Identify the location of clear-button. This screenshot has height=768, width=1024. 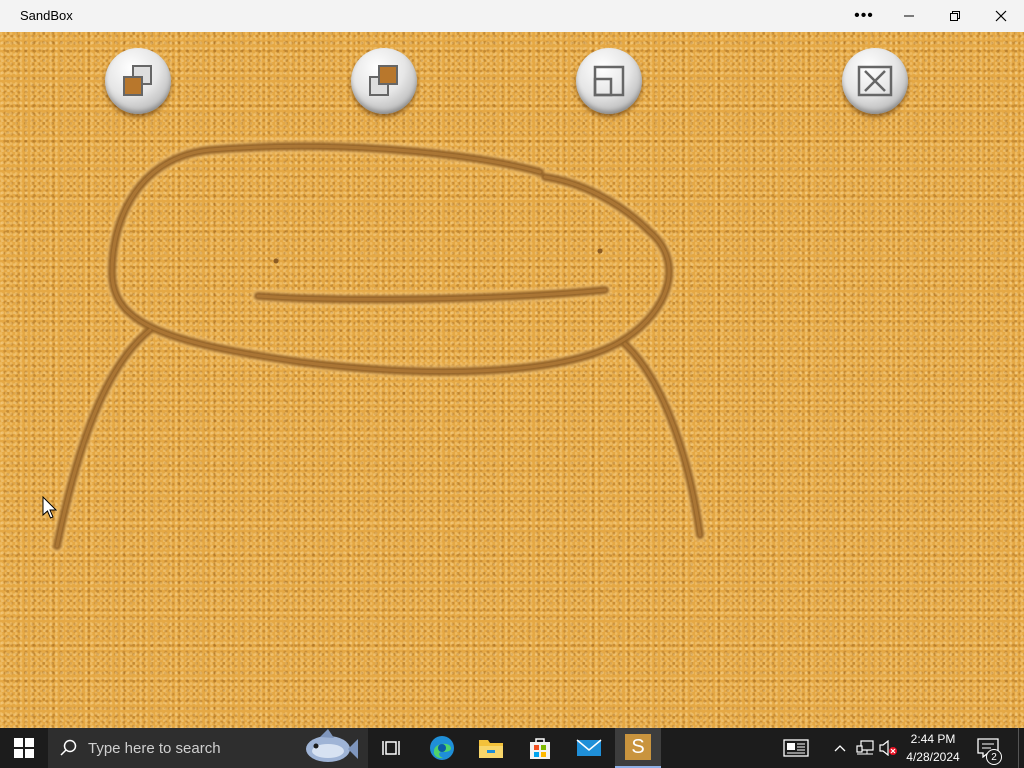
(875, 81).